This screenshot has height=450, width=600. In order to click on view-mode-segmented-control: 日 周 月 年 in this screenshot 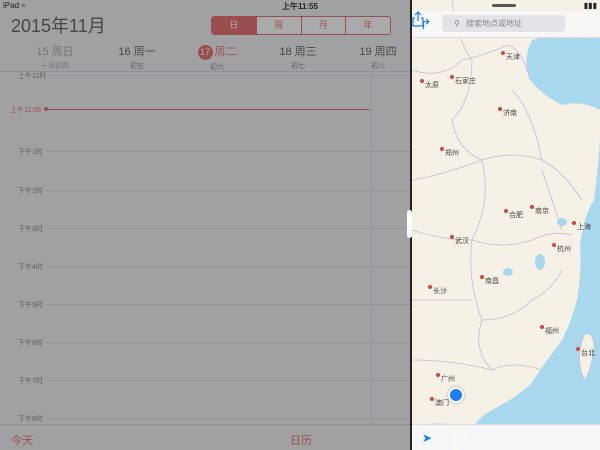, I will do `click(301, 25)`.